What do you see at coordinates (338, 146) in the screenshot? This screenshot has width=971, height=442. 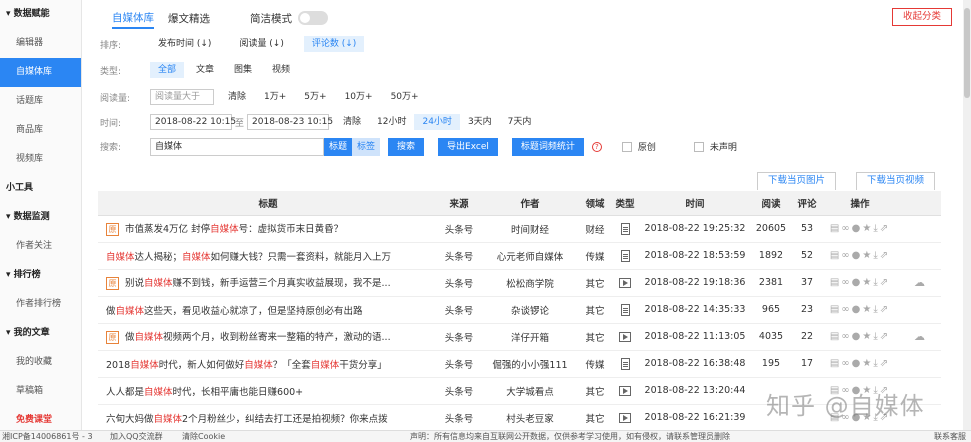 I see `search-mode-title: 标题` at bounding box center [338, 146].